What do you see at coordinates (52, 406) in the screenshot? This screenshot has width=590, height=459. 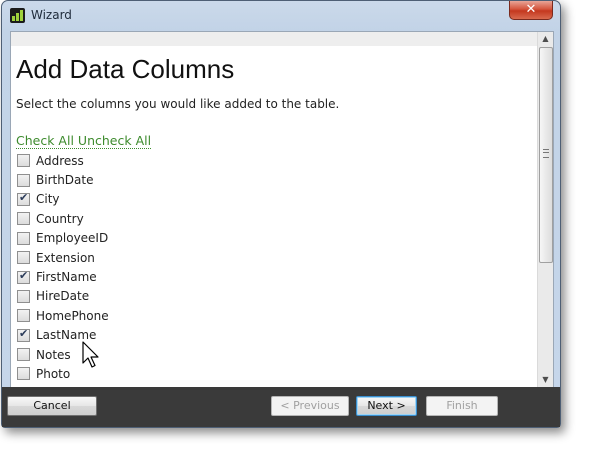 I see `cancel-button: Cancel` at bounding box center [52, 406].